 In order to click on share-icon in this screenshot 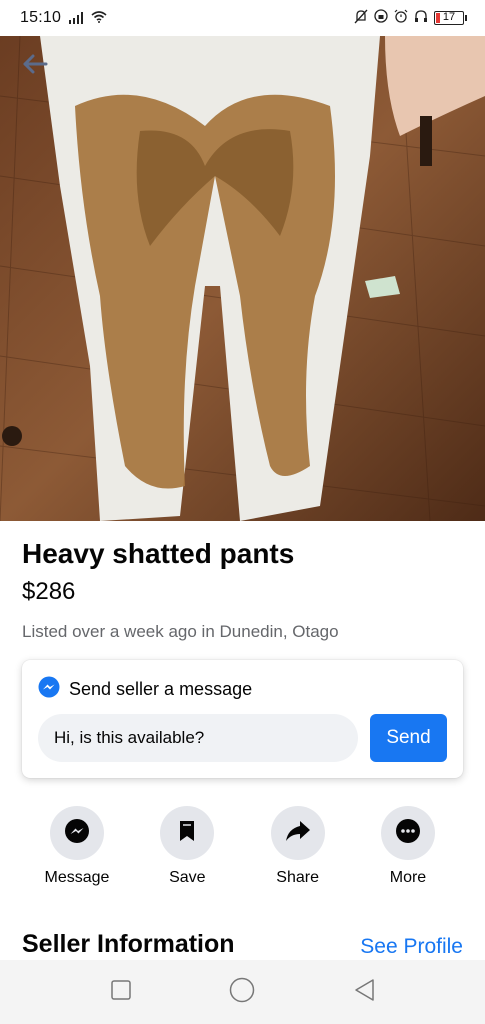, I will do `click(298, 833)`.